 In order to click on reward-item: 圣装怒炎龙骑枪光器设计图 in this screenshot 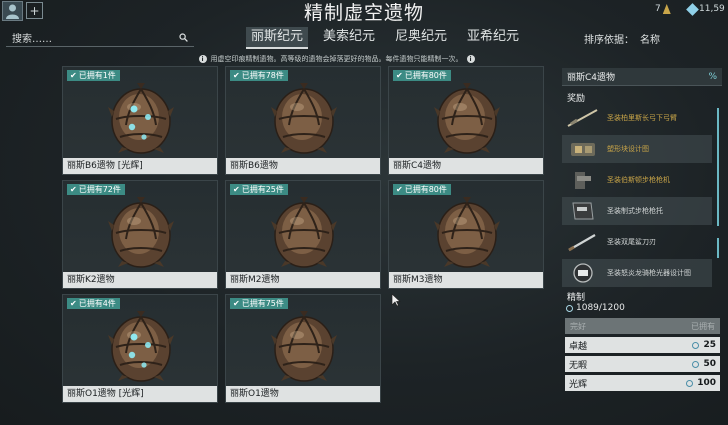, I will do `click(637, 273)`.